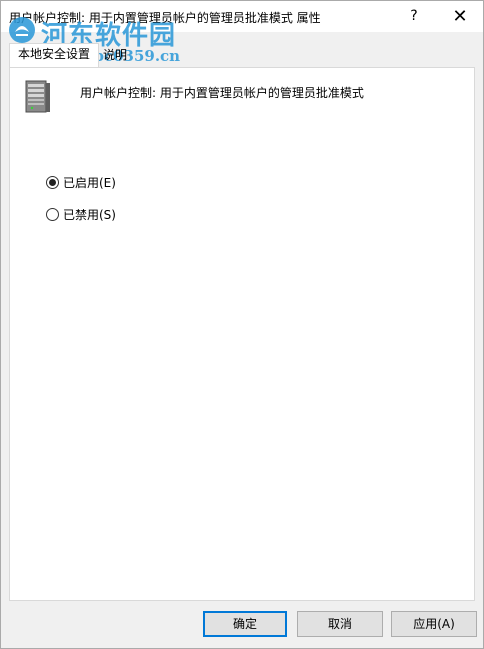 The height and width of the screenshot is (649, 484). Describe the element at coordinates (245, 624) in the screenshot. I see `ok-button: 确定` at that location.